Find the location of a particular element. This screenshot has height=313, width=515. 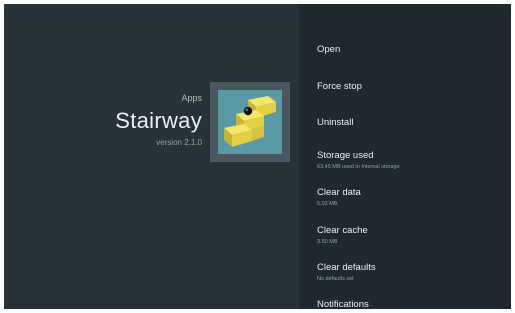

app-info: Apps Stairway version 2.1.0 is located at coordinates (103, 120).